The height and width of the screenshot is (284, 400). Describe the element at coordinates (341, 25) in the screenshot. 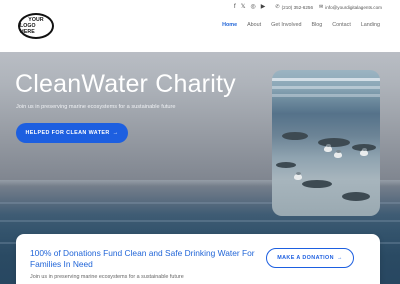

I see `nav-contact: Contact` at that location.